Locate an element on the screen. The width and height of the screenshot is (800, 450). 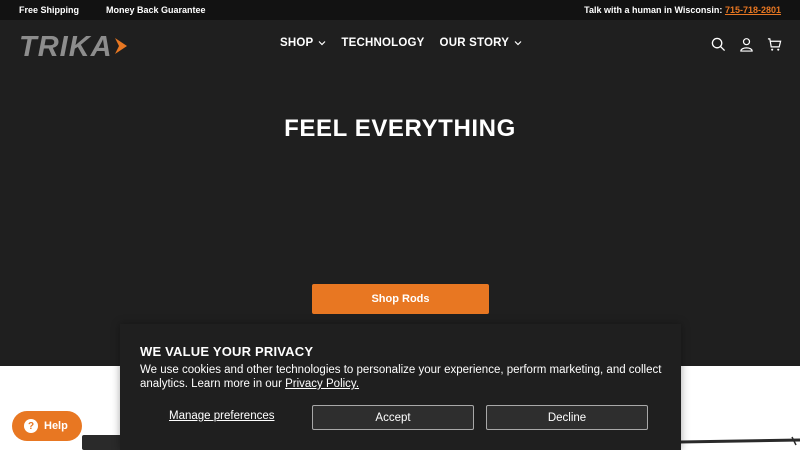
cookie-title: WE VALUE YOUR PRIVACY is located at coordinates (227, 351).